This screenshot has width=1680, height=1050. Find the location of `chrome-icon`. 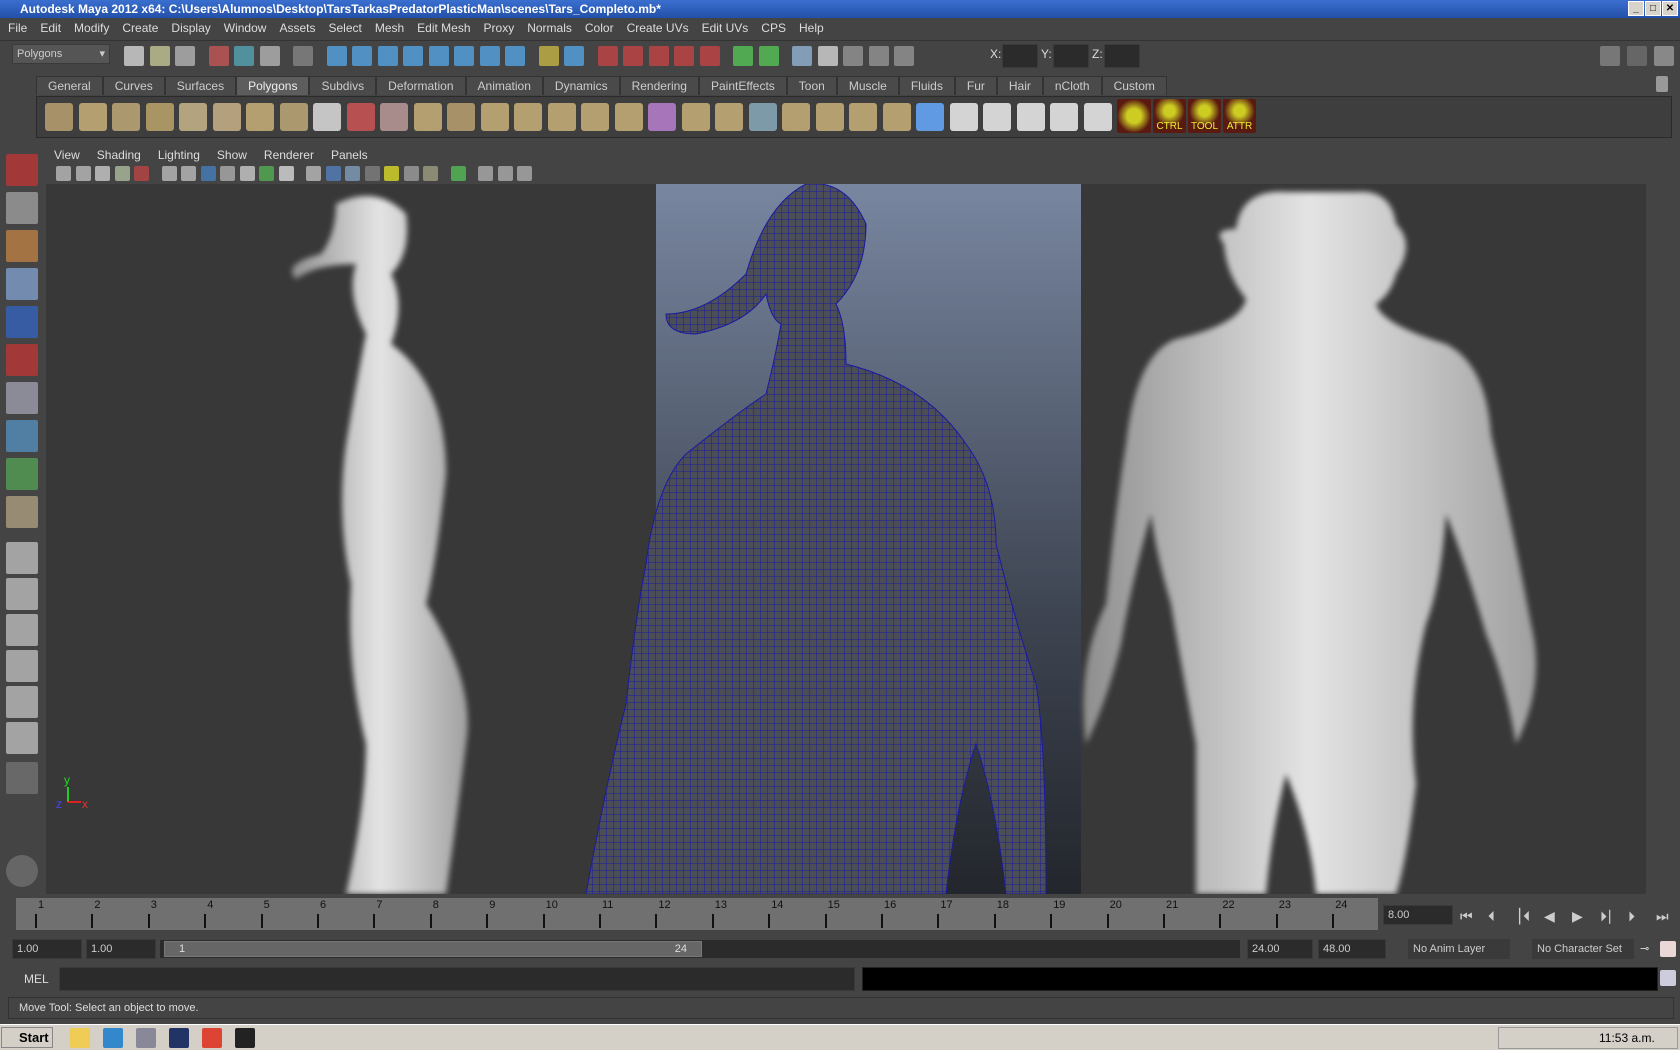

chrome-icon is located at coordinates (212, 1038).